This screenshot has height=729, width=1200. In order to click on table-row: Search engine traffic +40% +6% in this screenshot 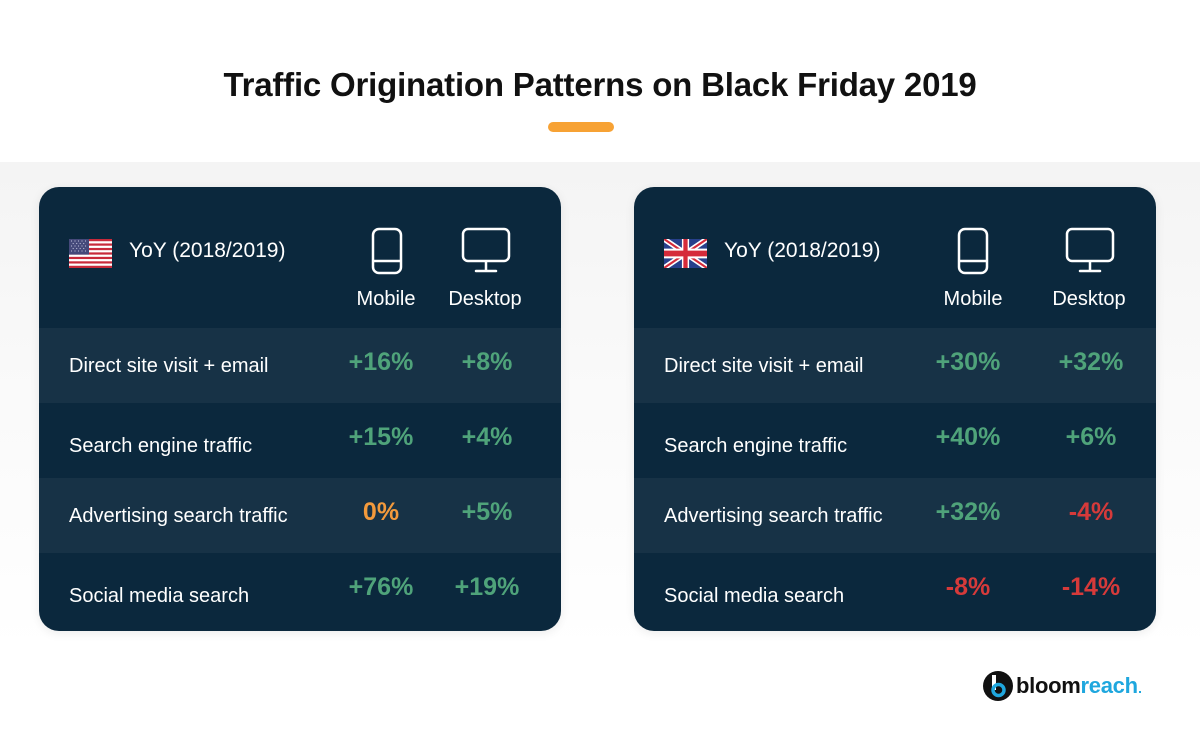, I will do `click(895, 440)`.